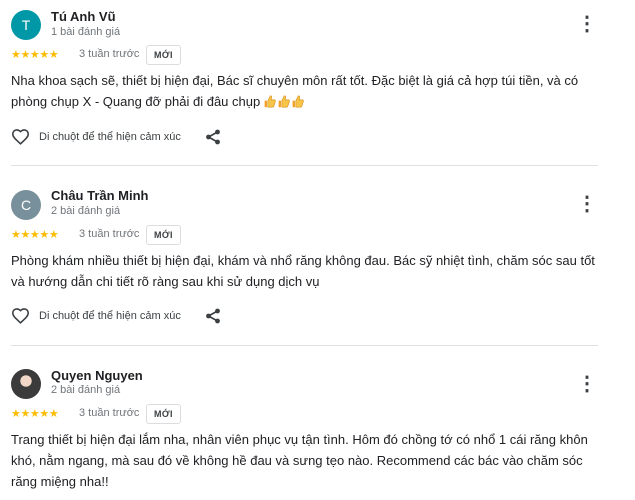 This screenshot has width=635, height=500. Describe the element at coordinates (26, 205) in the screenshot. I see `avatar: C` at that location.